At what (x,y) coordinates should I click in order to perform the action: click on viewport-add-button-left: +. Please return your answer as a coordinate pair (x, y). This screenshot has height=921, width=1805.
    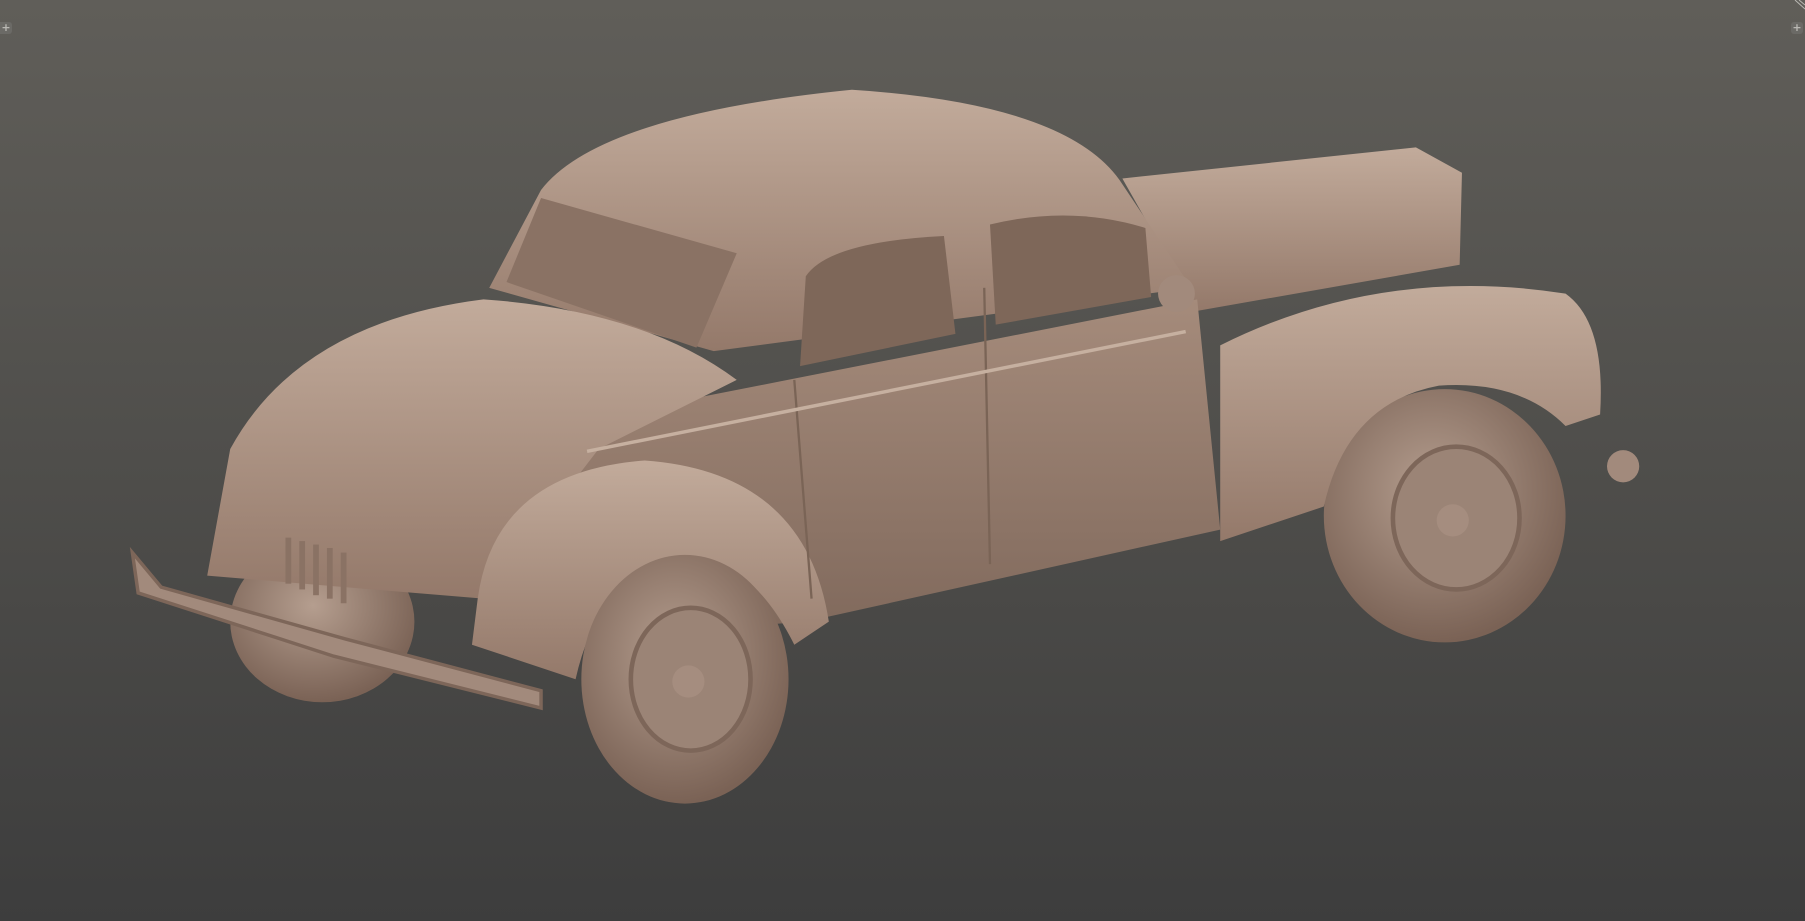
    Looking at the image, I should click on (6, 28).